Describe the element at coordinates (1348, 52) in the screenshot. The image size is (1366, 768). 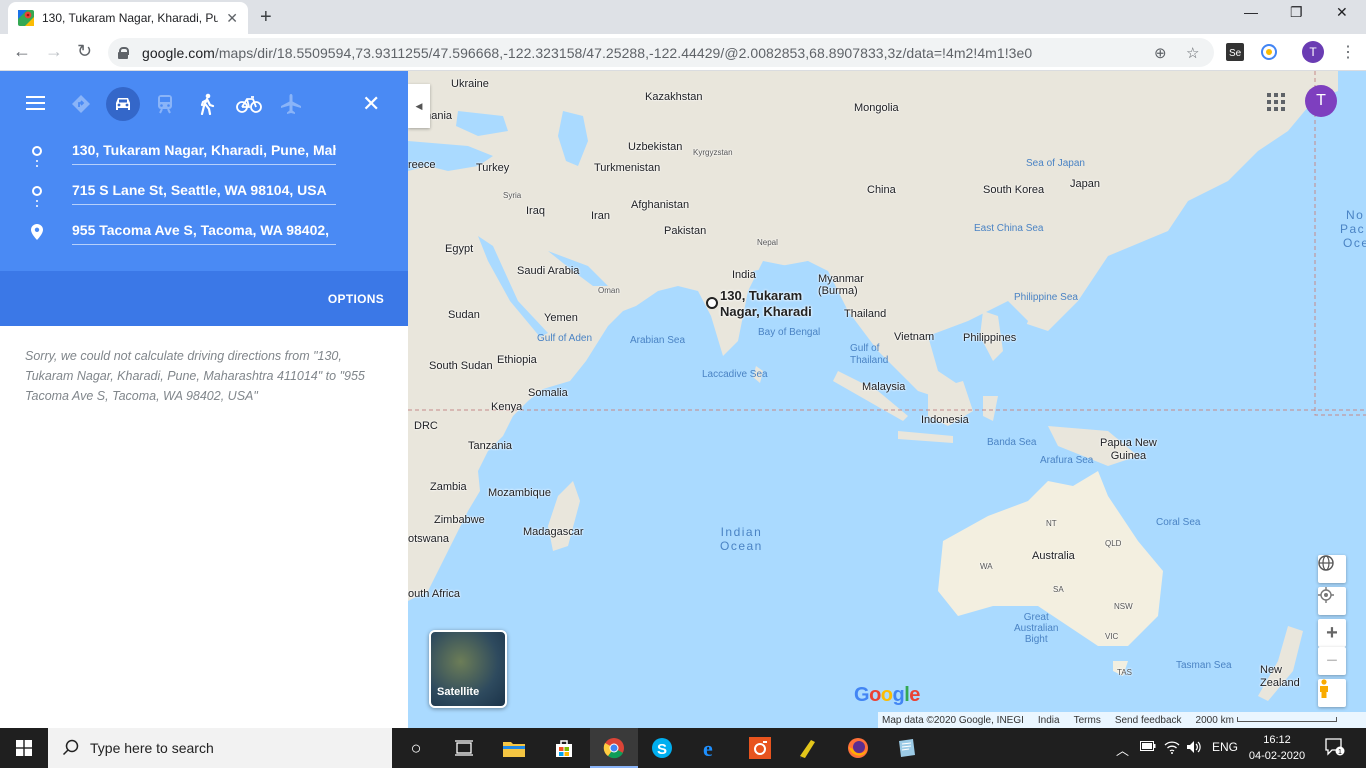
I see `more-menu-icon: ⋮` at that location.